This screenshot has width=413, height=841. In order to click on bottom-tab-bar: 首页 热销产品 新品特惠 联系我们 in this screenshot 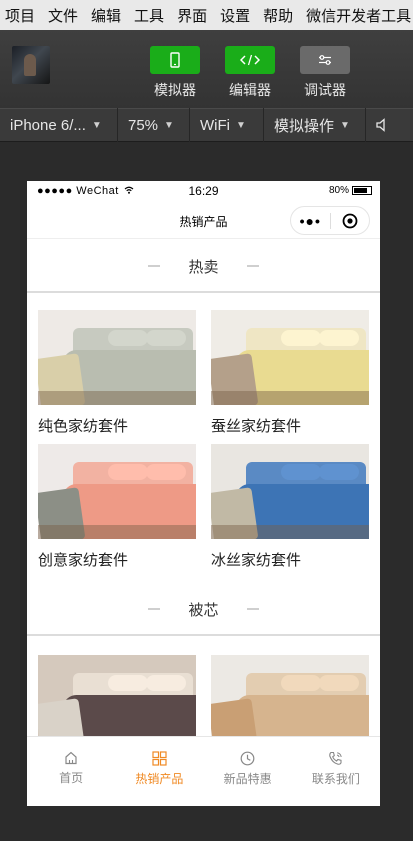, I will do `click(203, 771)`.